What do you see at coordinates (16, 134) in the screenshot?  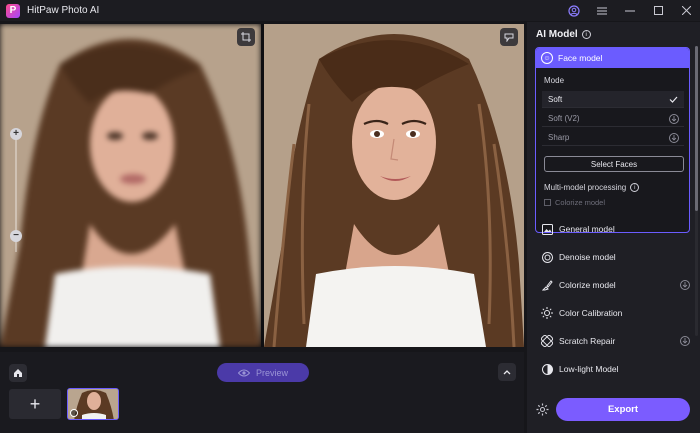 I see `zoom-in-icon: +` at bounding box center [16, 134].